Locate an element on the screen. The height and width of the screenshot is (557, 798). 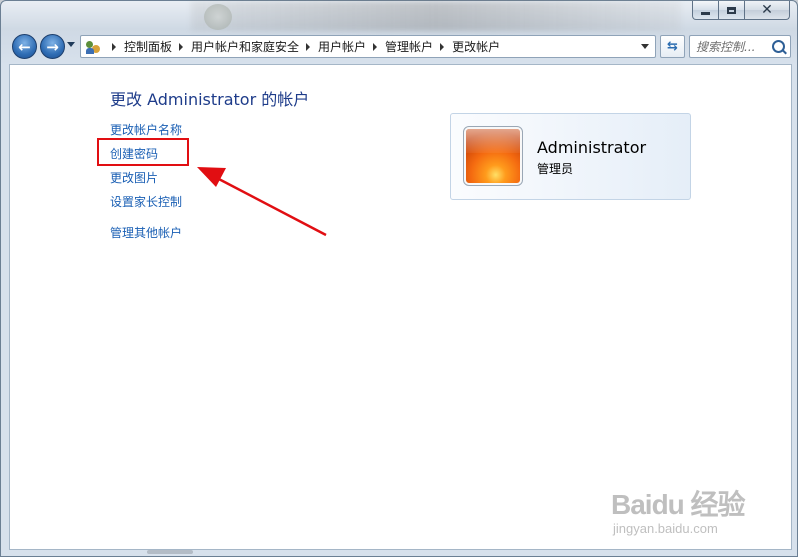
link-change-picture: 更改图片 is located at coordinates (134, 177).